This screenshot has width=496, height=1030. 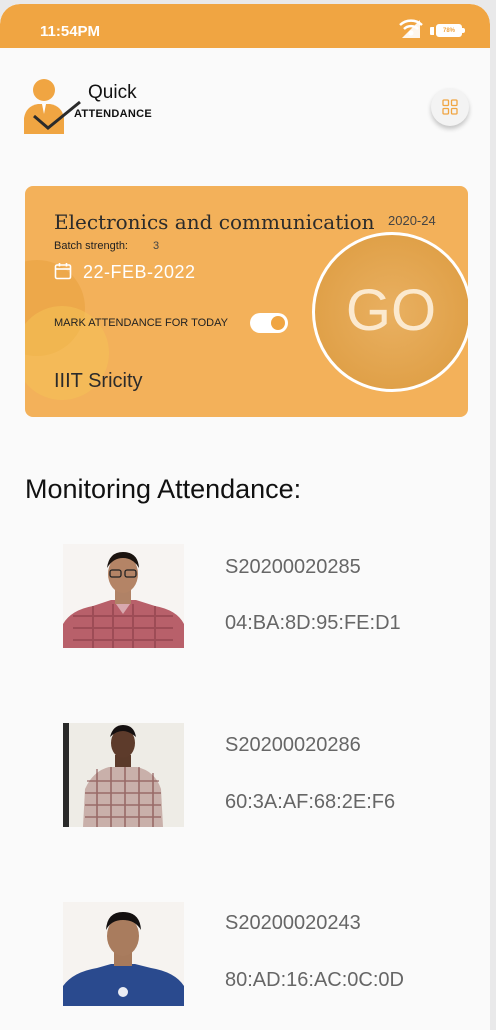 What do you see at coordinates (163, 489) in the screenshot?
I see `section-title: Monitoring Attendance:` at bounding box center [163, 489].